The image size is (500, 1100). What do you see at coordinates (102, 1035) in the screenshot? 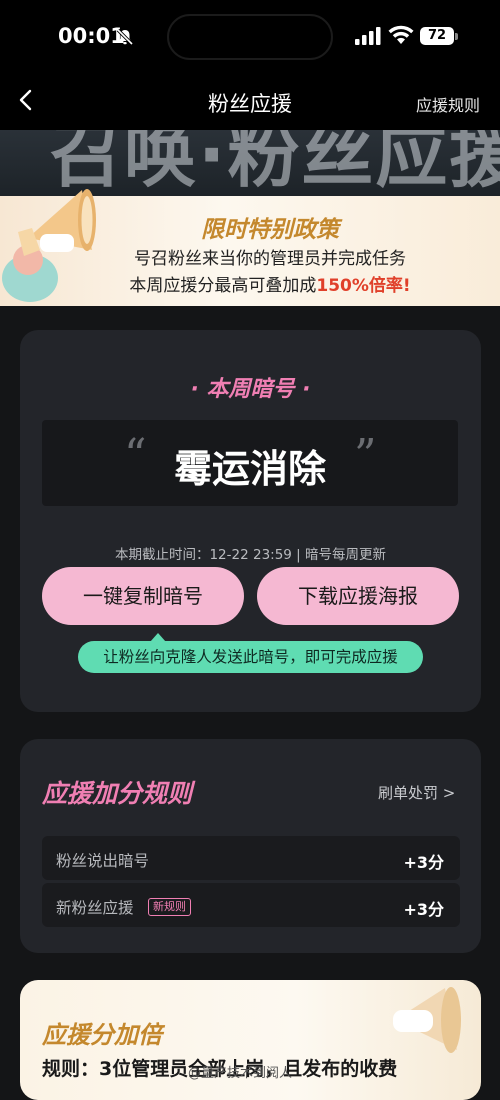
I see `bonus-title: 应援分加倍` at bounding box center [102, 1035].